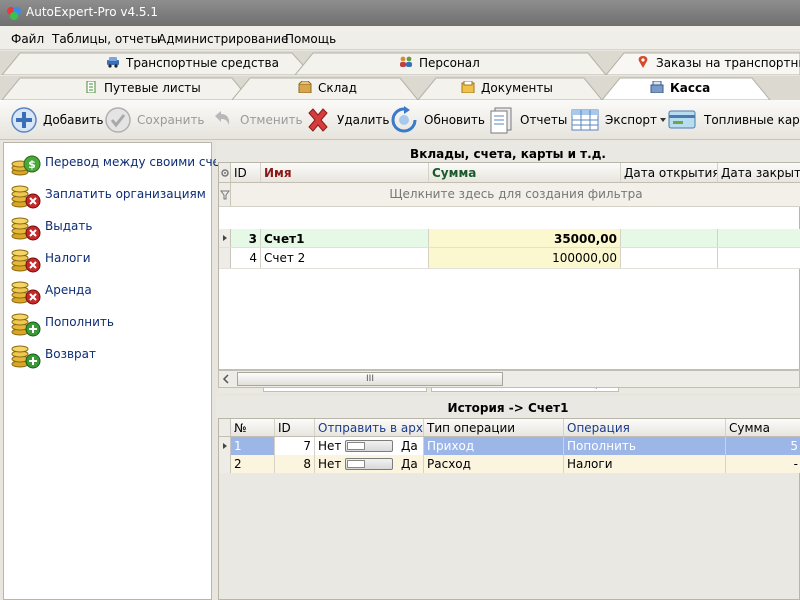 Image resolution: width=800 pixels, height=600 pixels. What do you see at coordinates (509, 379) in the screenshot?
I see `horizontal-scrollbar: III` at bounding box center [509, 379].